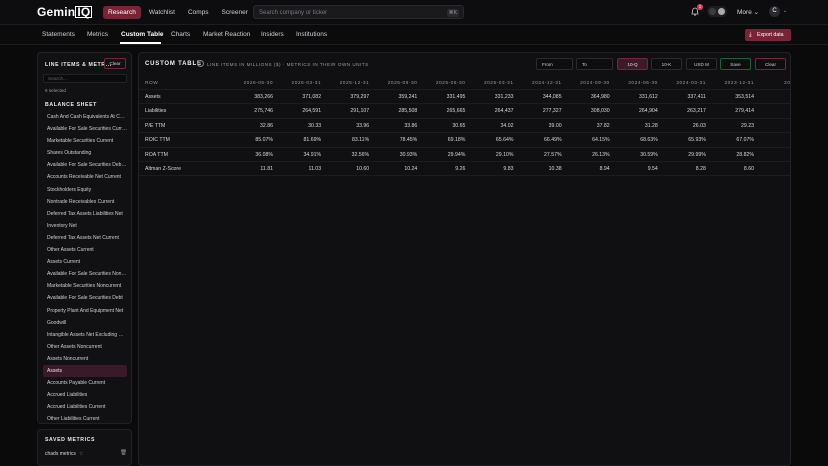 The height and width of the screenshot is (466, 828). Describe the element at coordinates (226, 34) in the screenshot. I see `tab-market-reaction: Market Reaction` at that location.